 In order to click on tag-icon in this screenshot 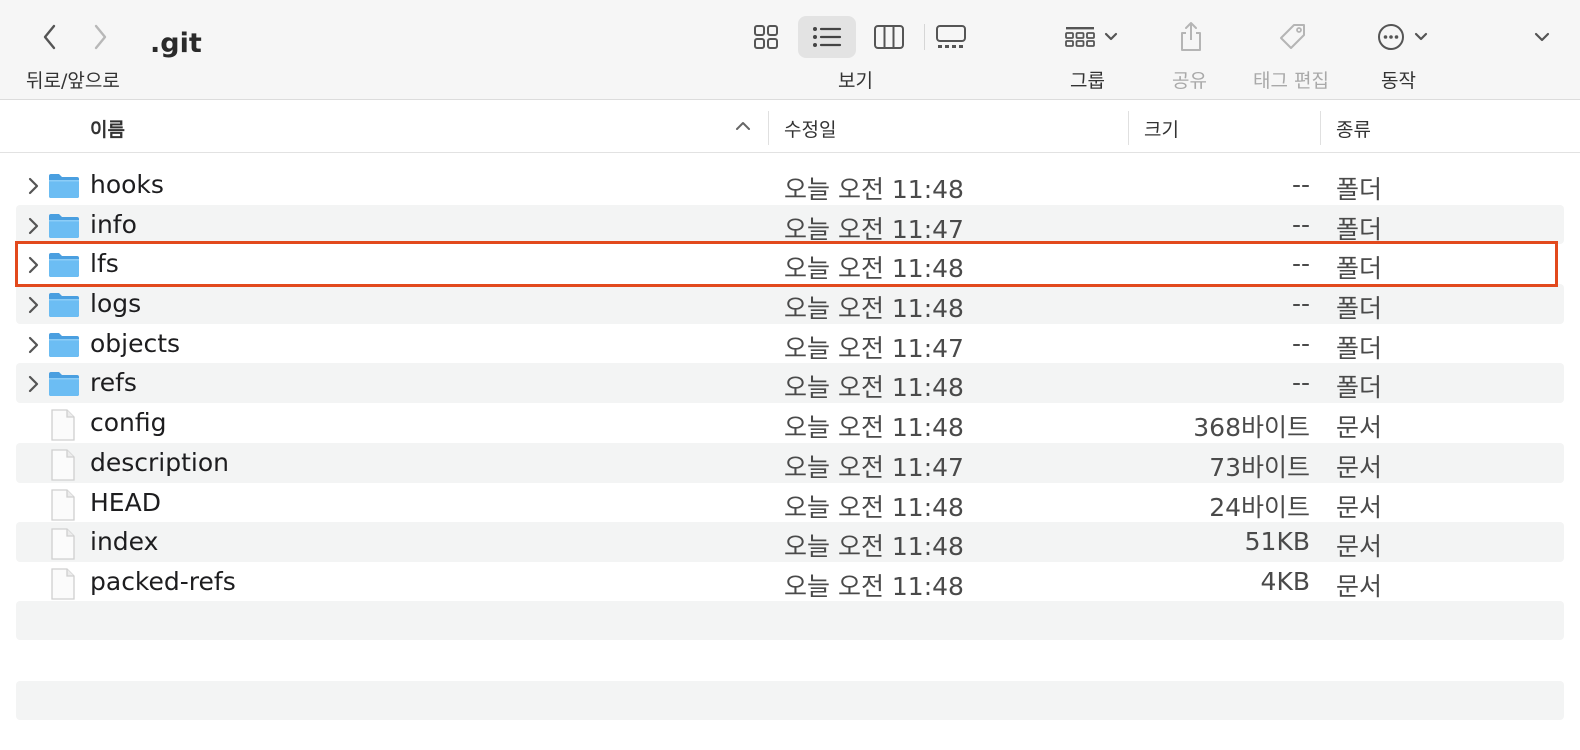, I will do `click(1292, 36)`.